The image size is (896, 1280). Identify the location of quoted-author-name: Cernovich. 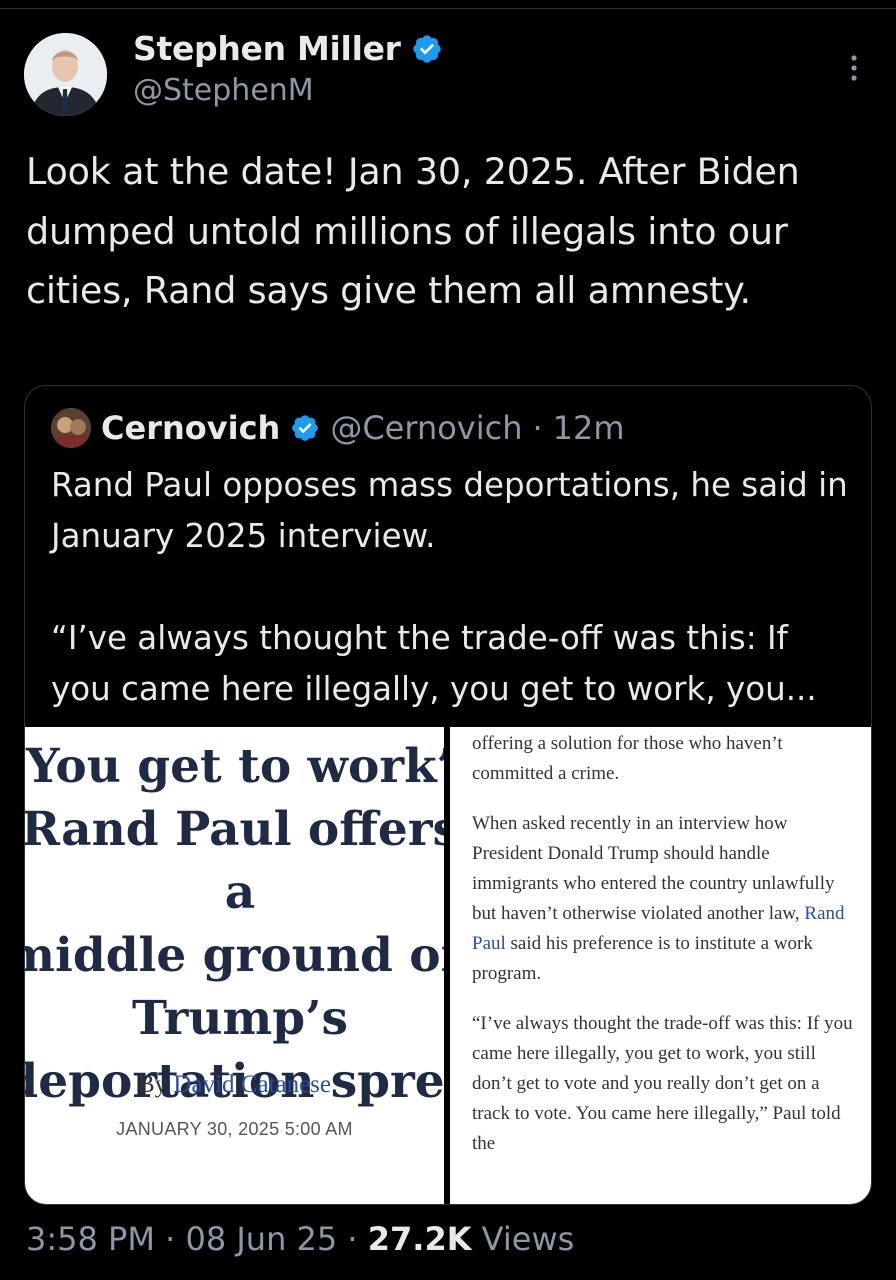
(190, 428).